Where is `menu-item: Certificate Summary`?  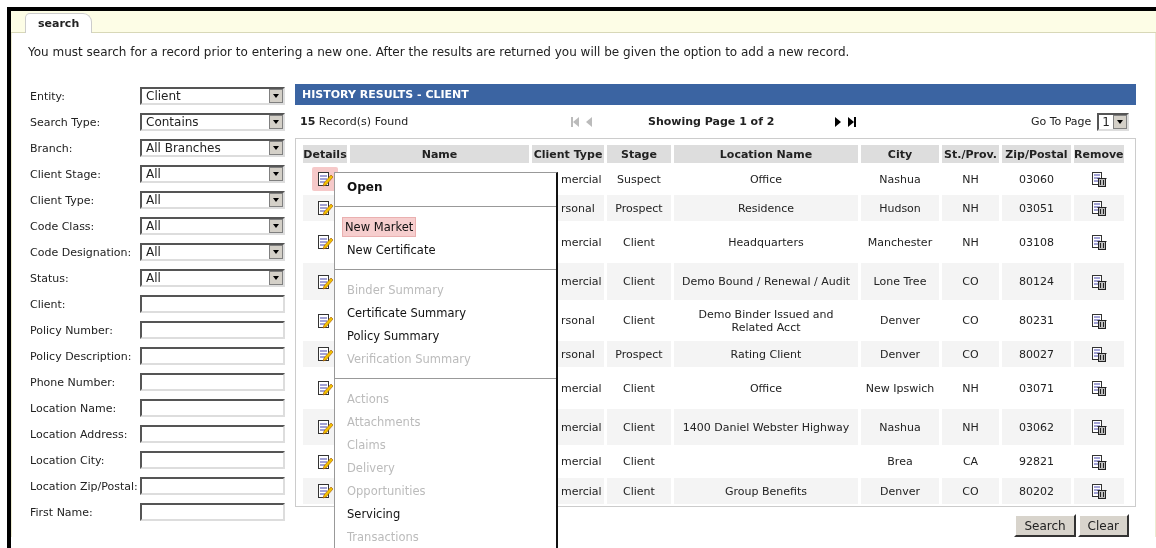 menu-item: Certificate Summary is located at coordinates (406, 312).